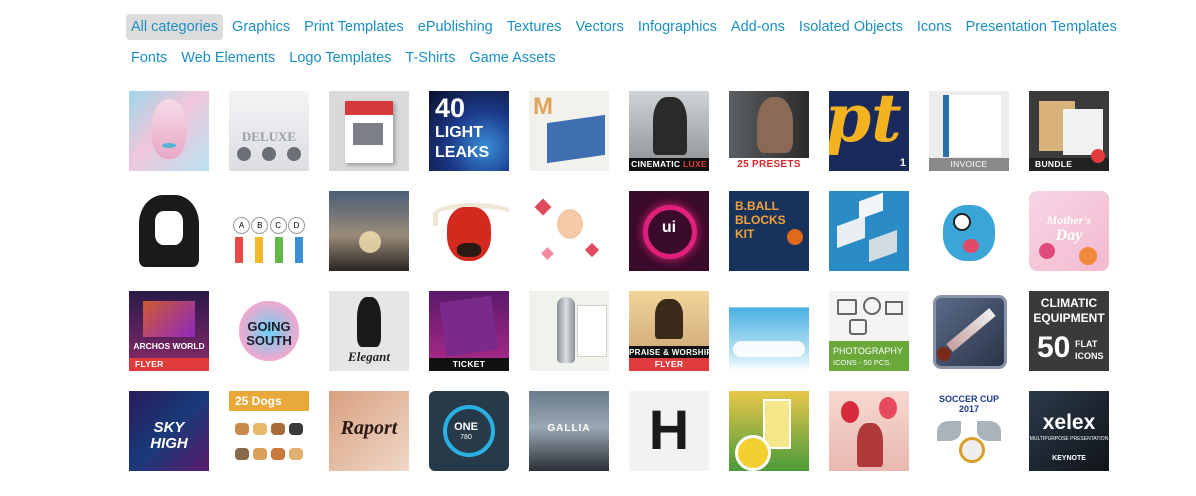 This screenshot has width=1196, height=496. I want to click on category-web-elements: Web Elements, so click(228, 58).